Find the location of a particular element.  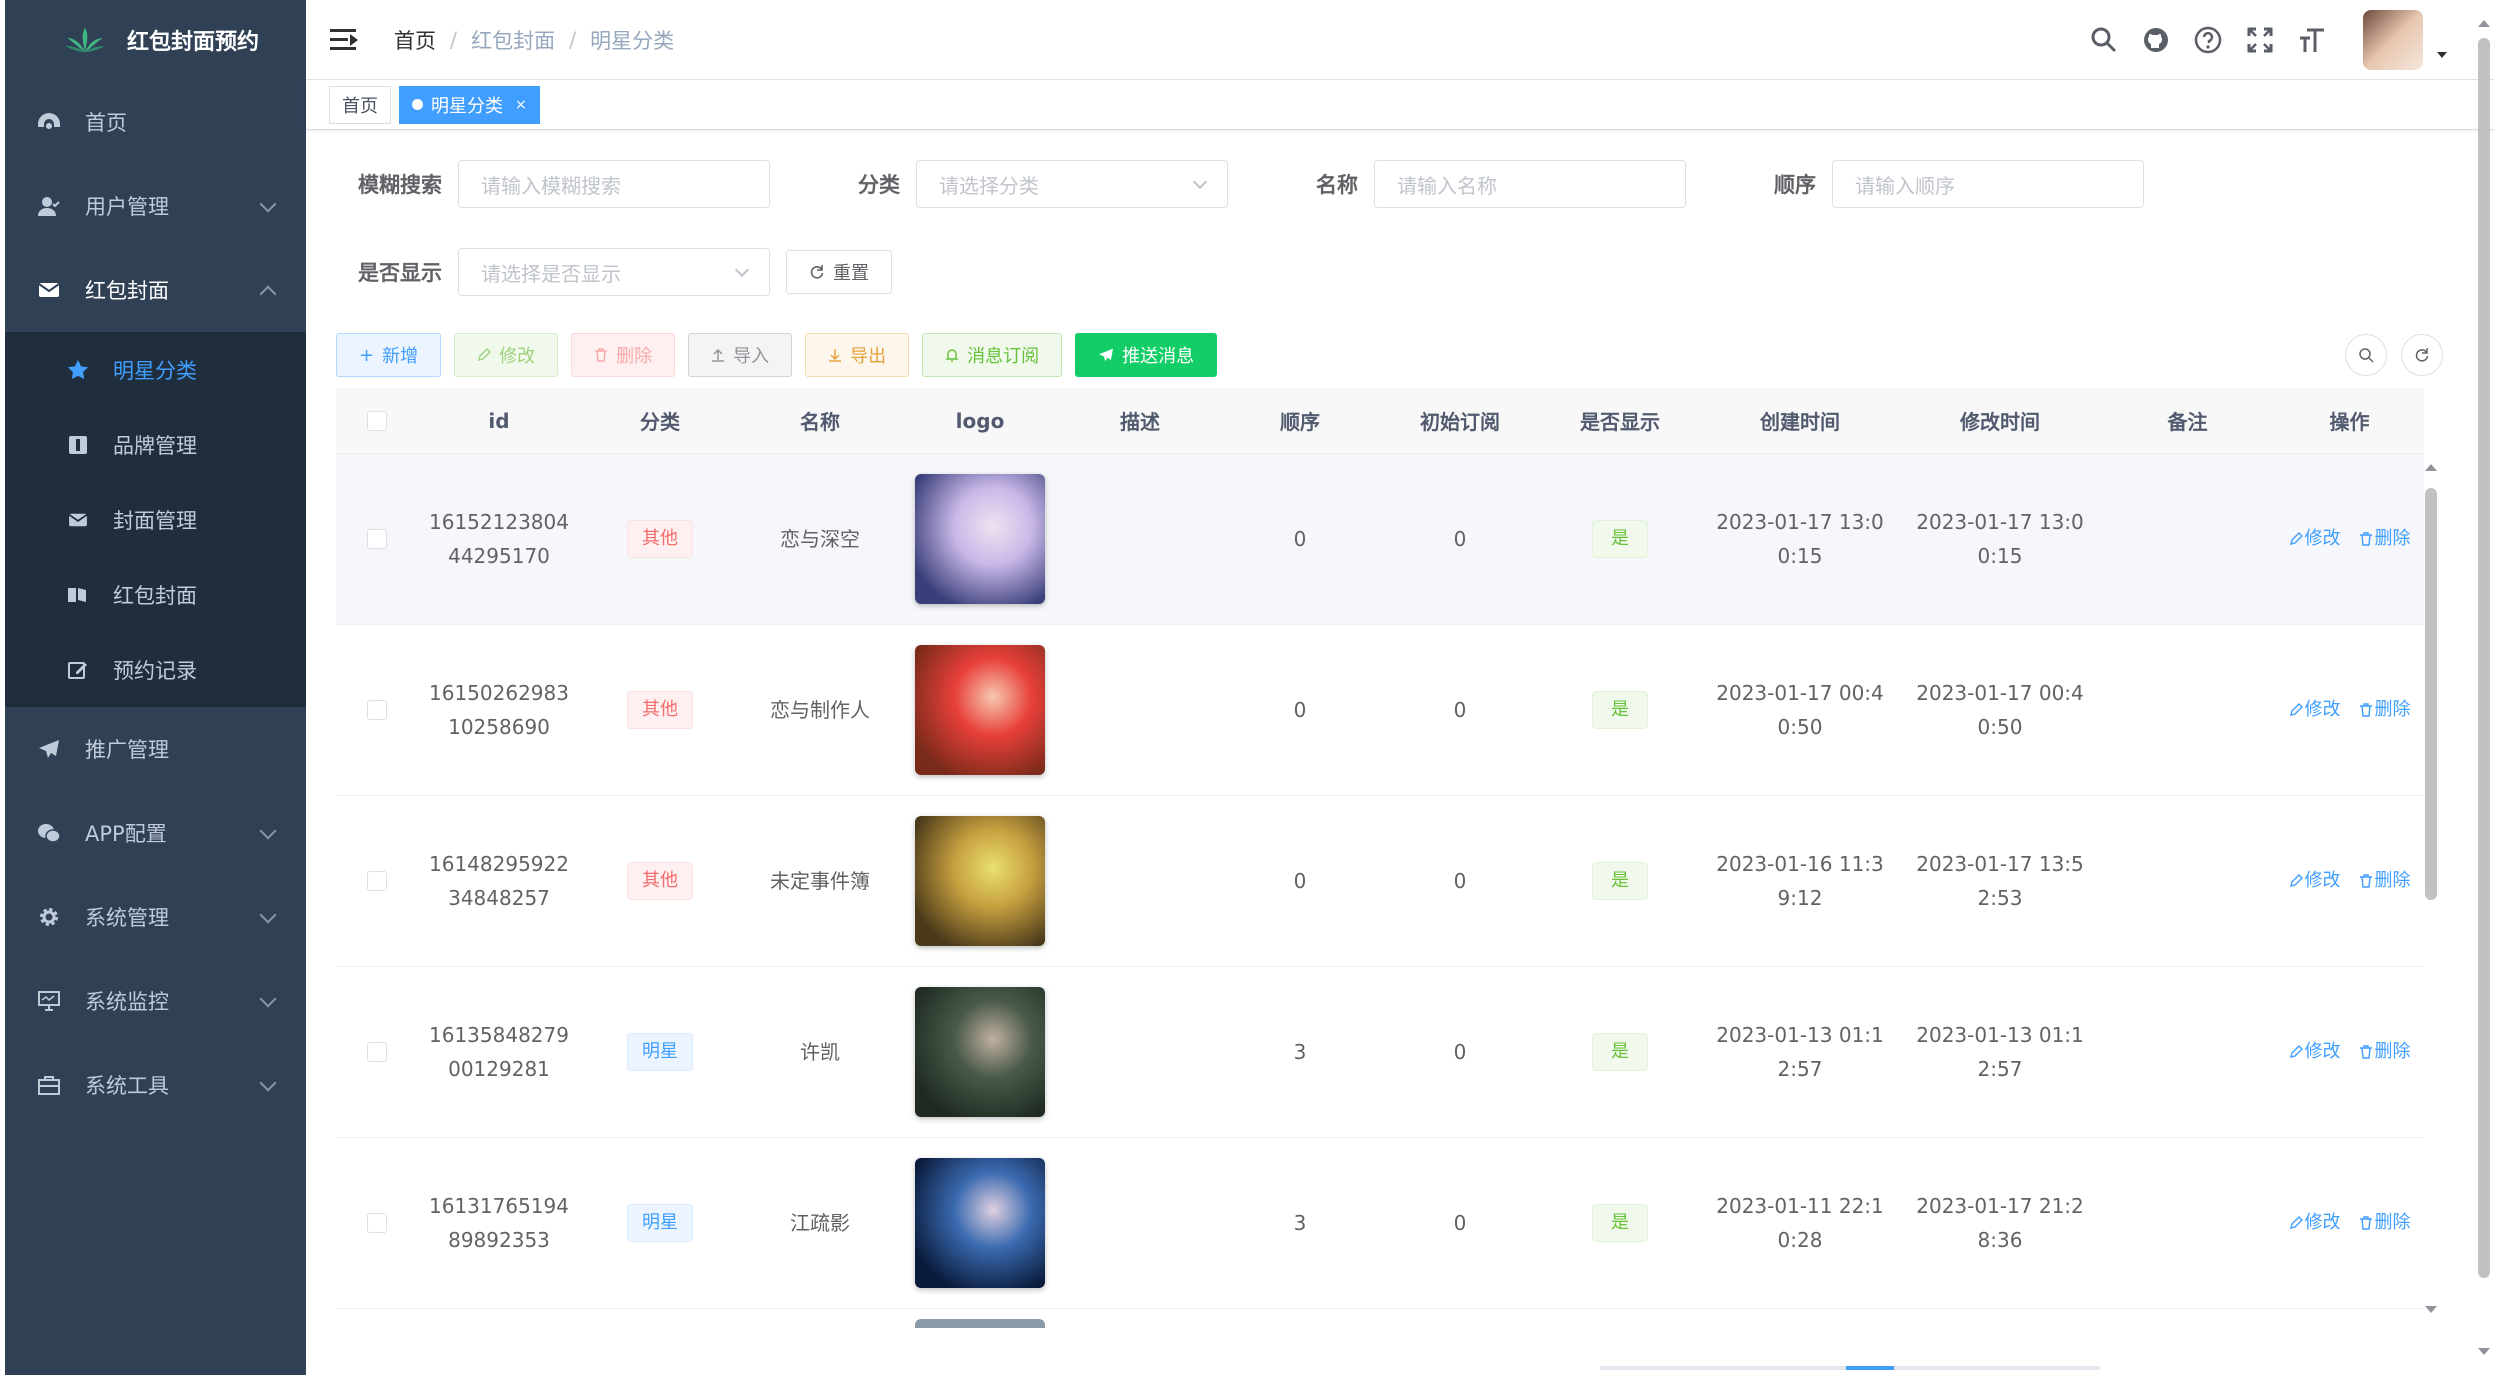

breadcrumb-home: 首页 is located at coordinates (415, 40).